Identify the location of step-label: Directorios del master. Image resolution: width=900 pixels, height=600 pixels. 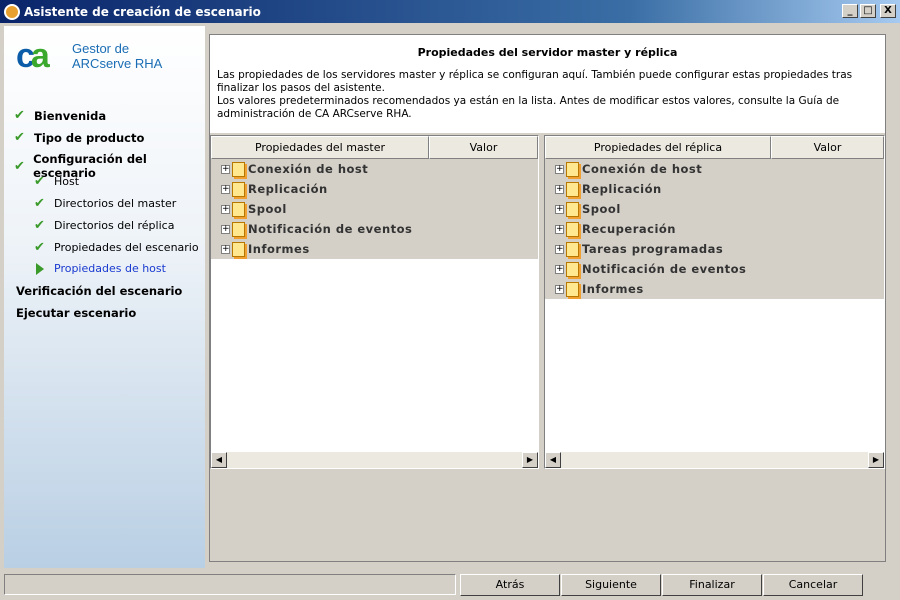
(115, 203).